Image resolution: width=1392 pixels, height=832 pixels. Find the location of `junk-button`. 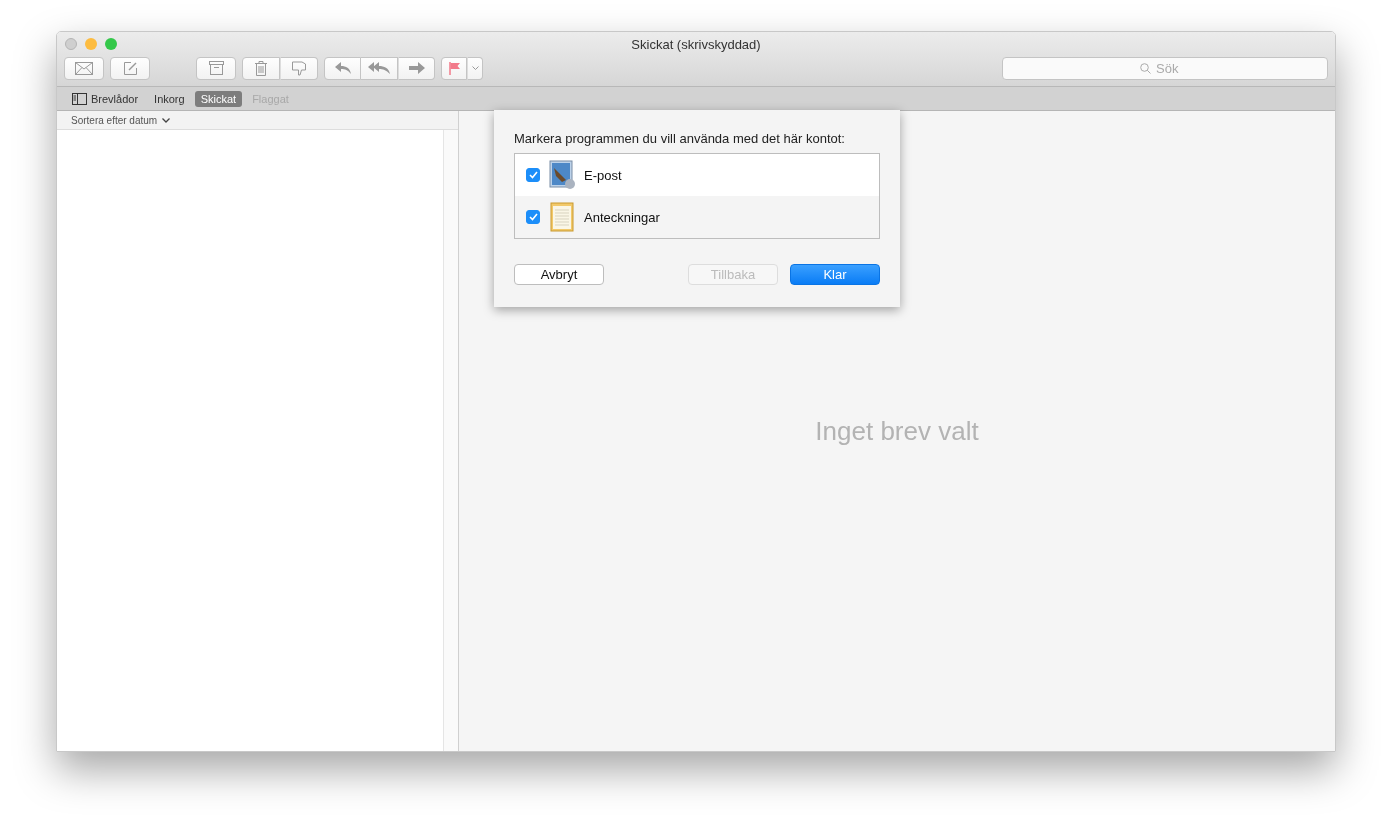

junk-button is located at coordinates (299, 68).